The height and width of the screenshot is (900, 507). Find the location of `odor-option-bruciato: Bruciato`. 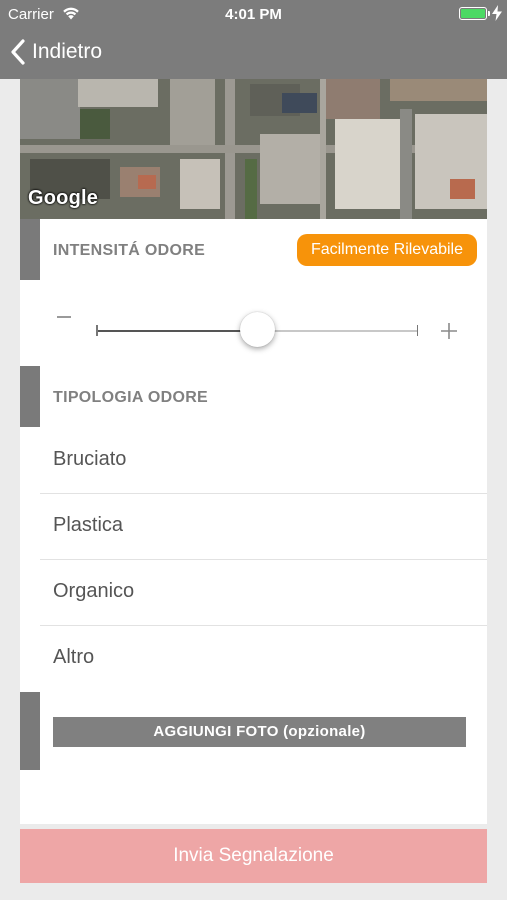

odor-option-bruciato: Bruciato is located at coordinates (263, 461).